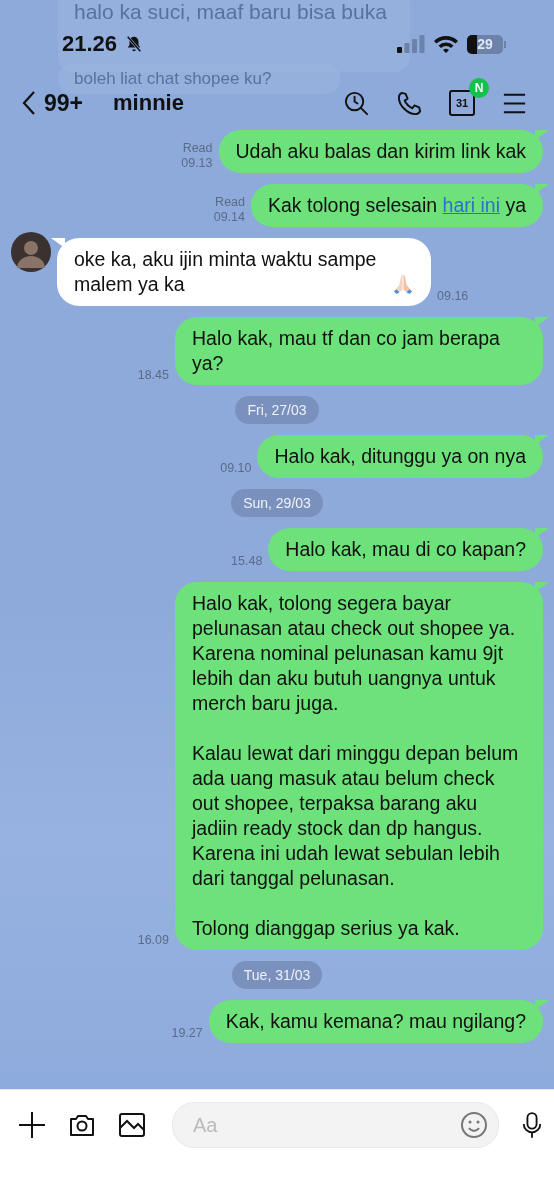  What do you see at coordinates (325, 1125) in the screenshot?
I see `message-input: Aa` at bounding box center [325, 1125].